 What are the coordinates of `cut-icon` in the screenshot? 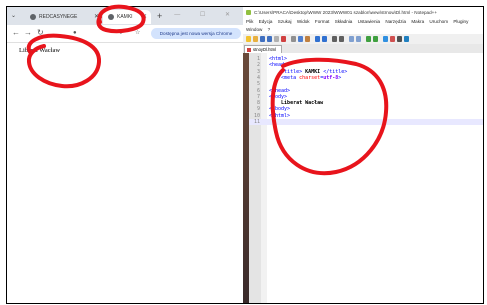 It's located at (293, 39).